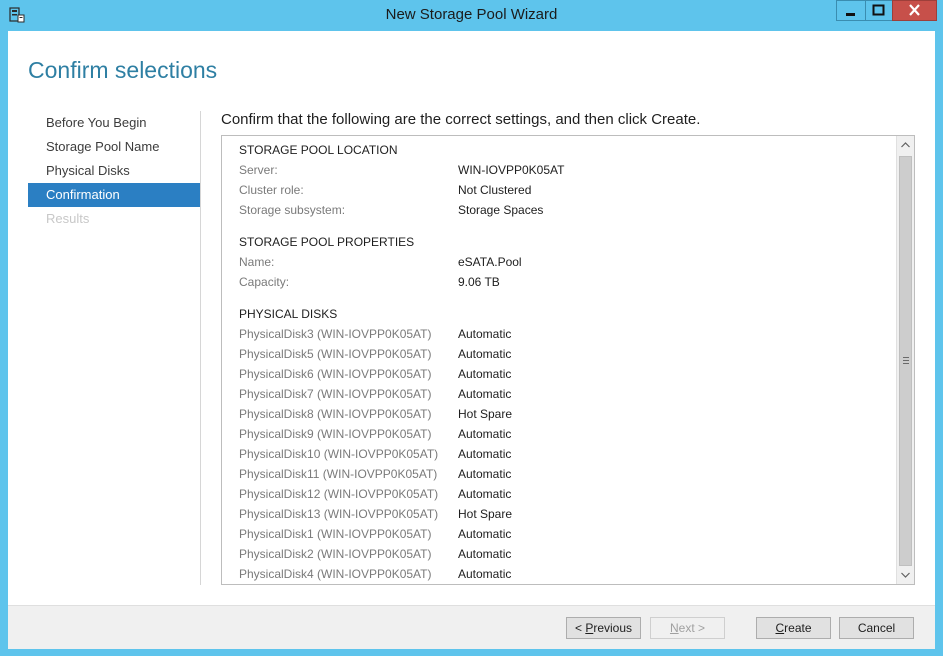 The width and height of the screenshot is (943, 656). Describe the element at coordinates (569, 434) in the screenshot. I see `disk-row: PhysicalDisk9 (WIN-IOVPP0K05AT) Automatic` at that location.